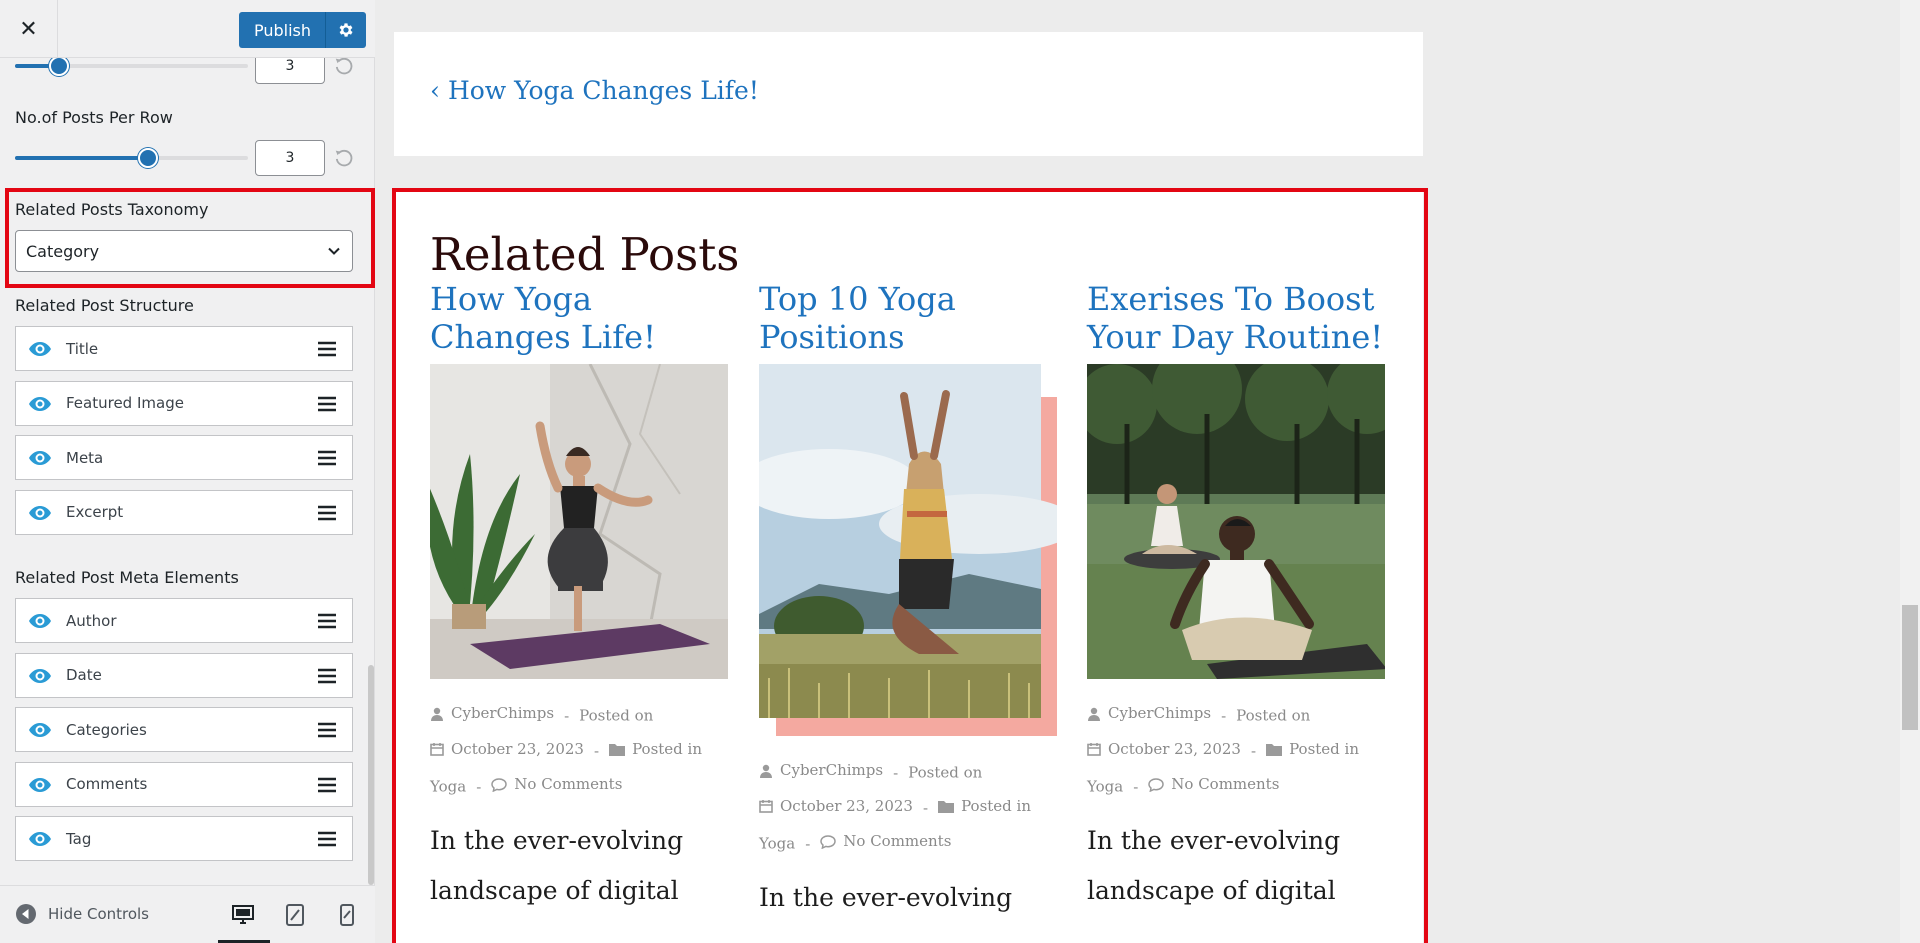 This screenshot has height=943, width=1920. I want to click on posts-count-slider-handle, so click(59, 67).